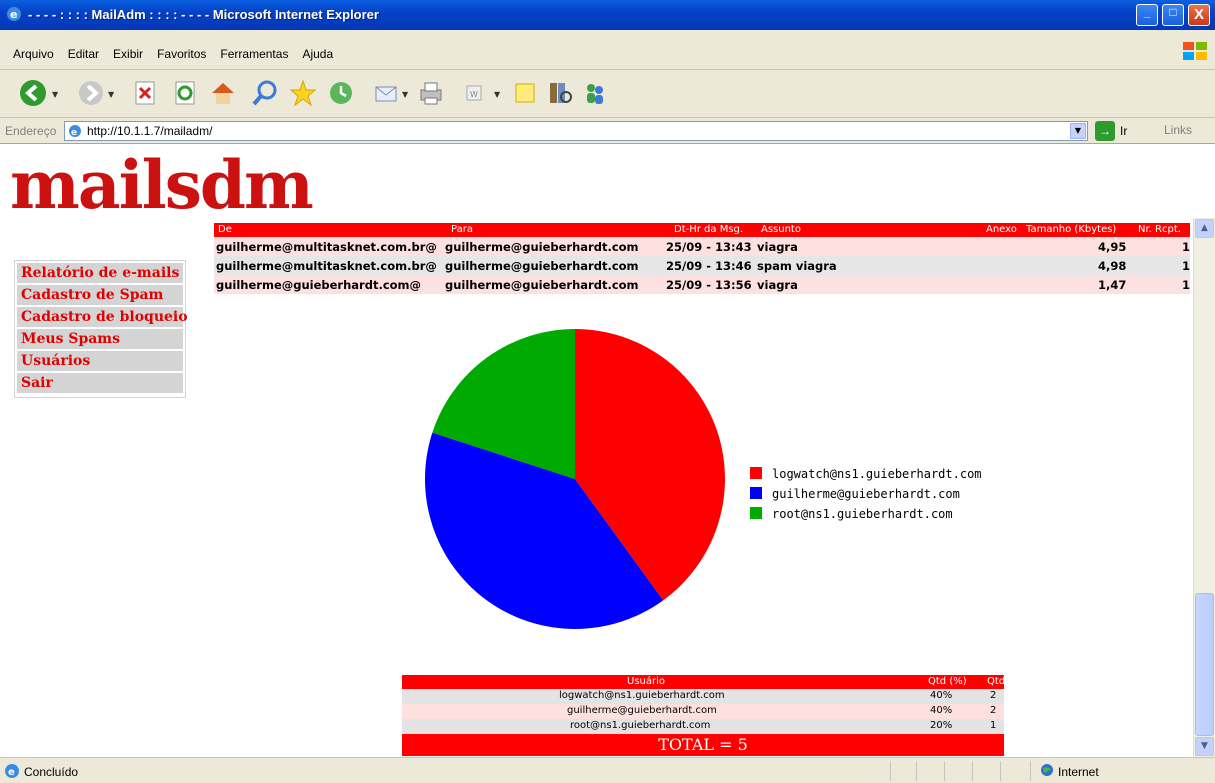  Describe the element at coordinates (1001, 229) in the screenshot. I see `col-anexo: Anexo` at that location.